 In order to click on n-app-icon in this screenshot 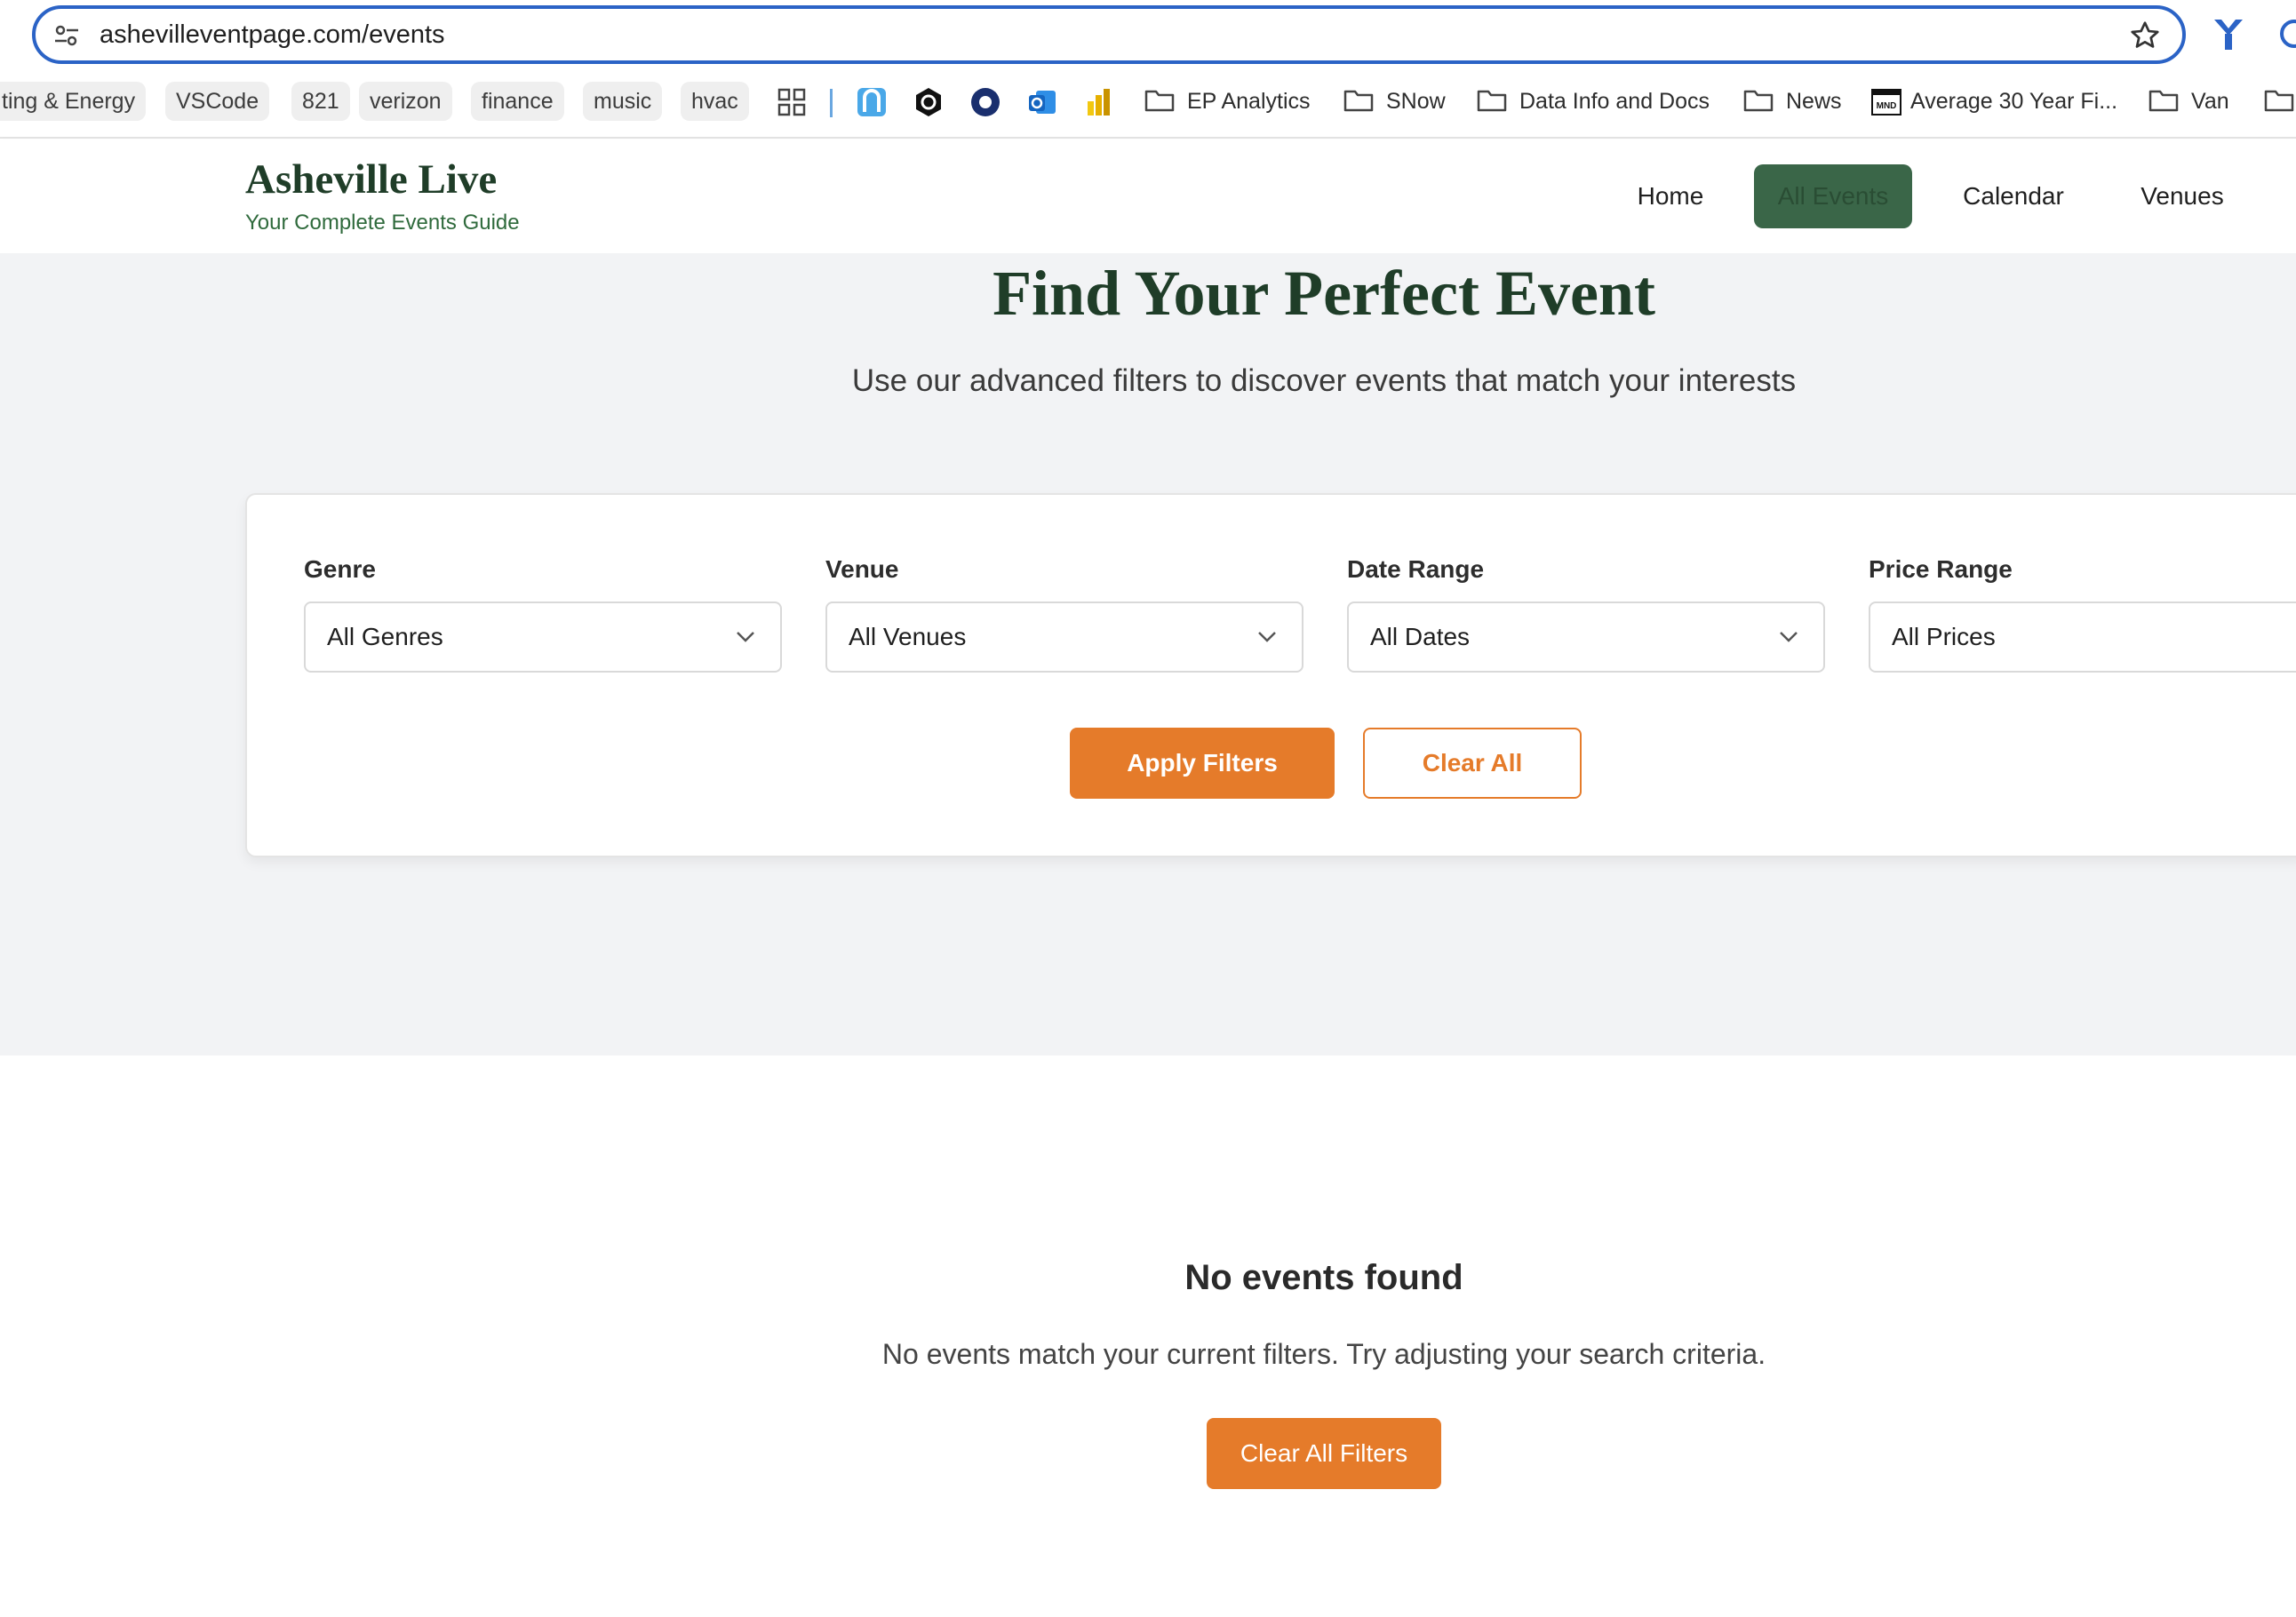, I will do `click(872, 102)`.